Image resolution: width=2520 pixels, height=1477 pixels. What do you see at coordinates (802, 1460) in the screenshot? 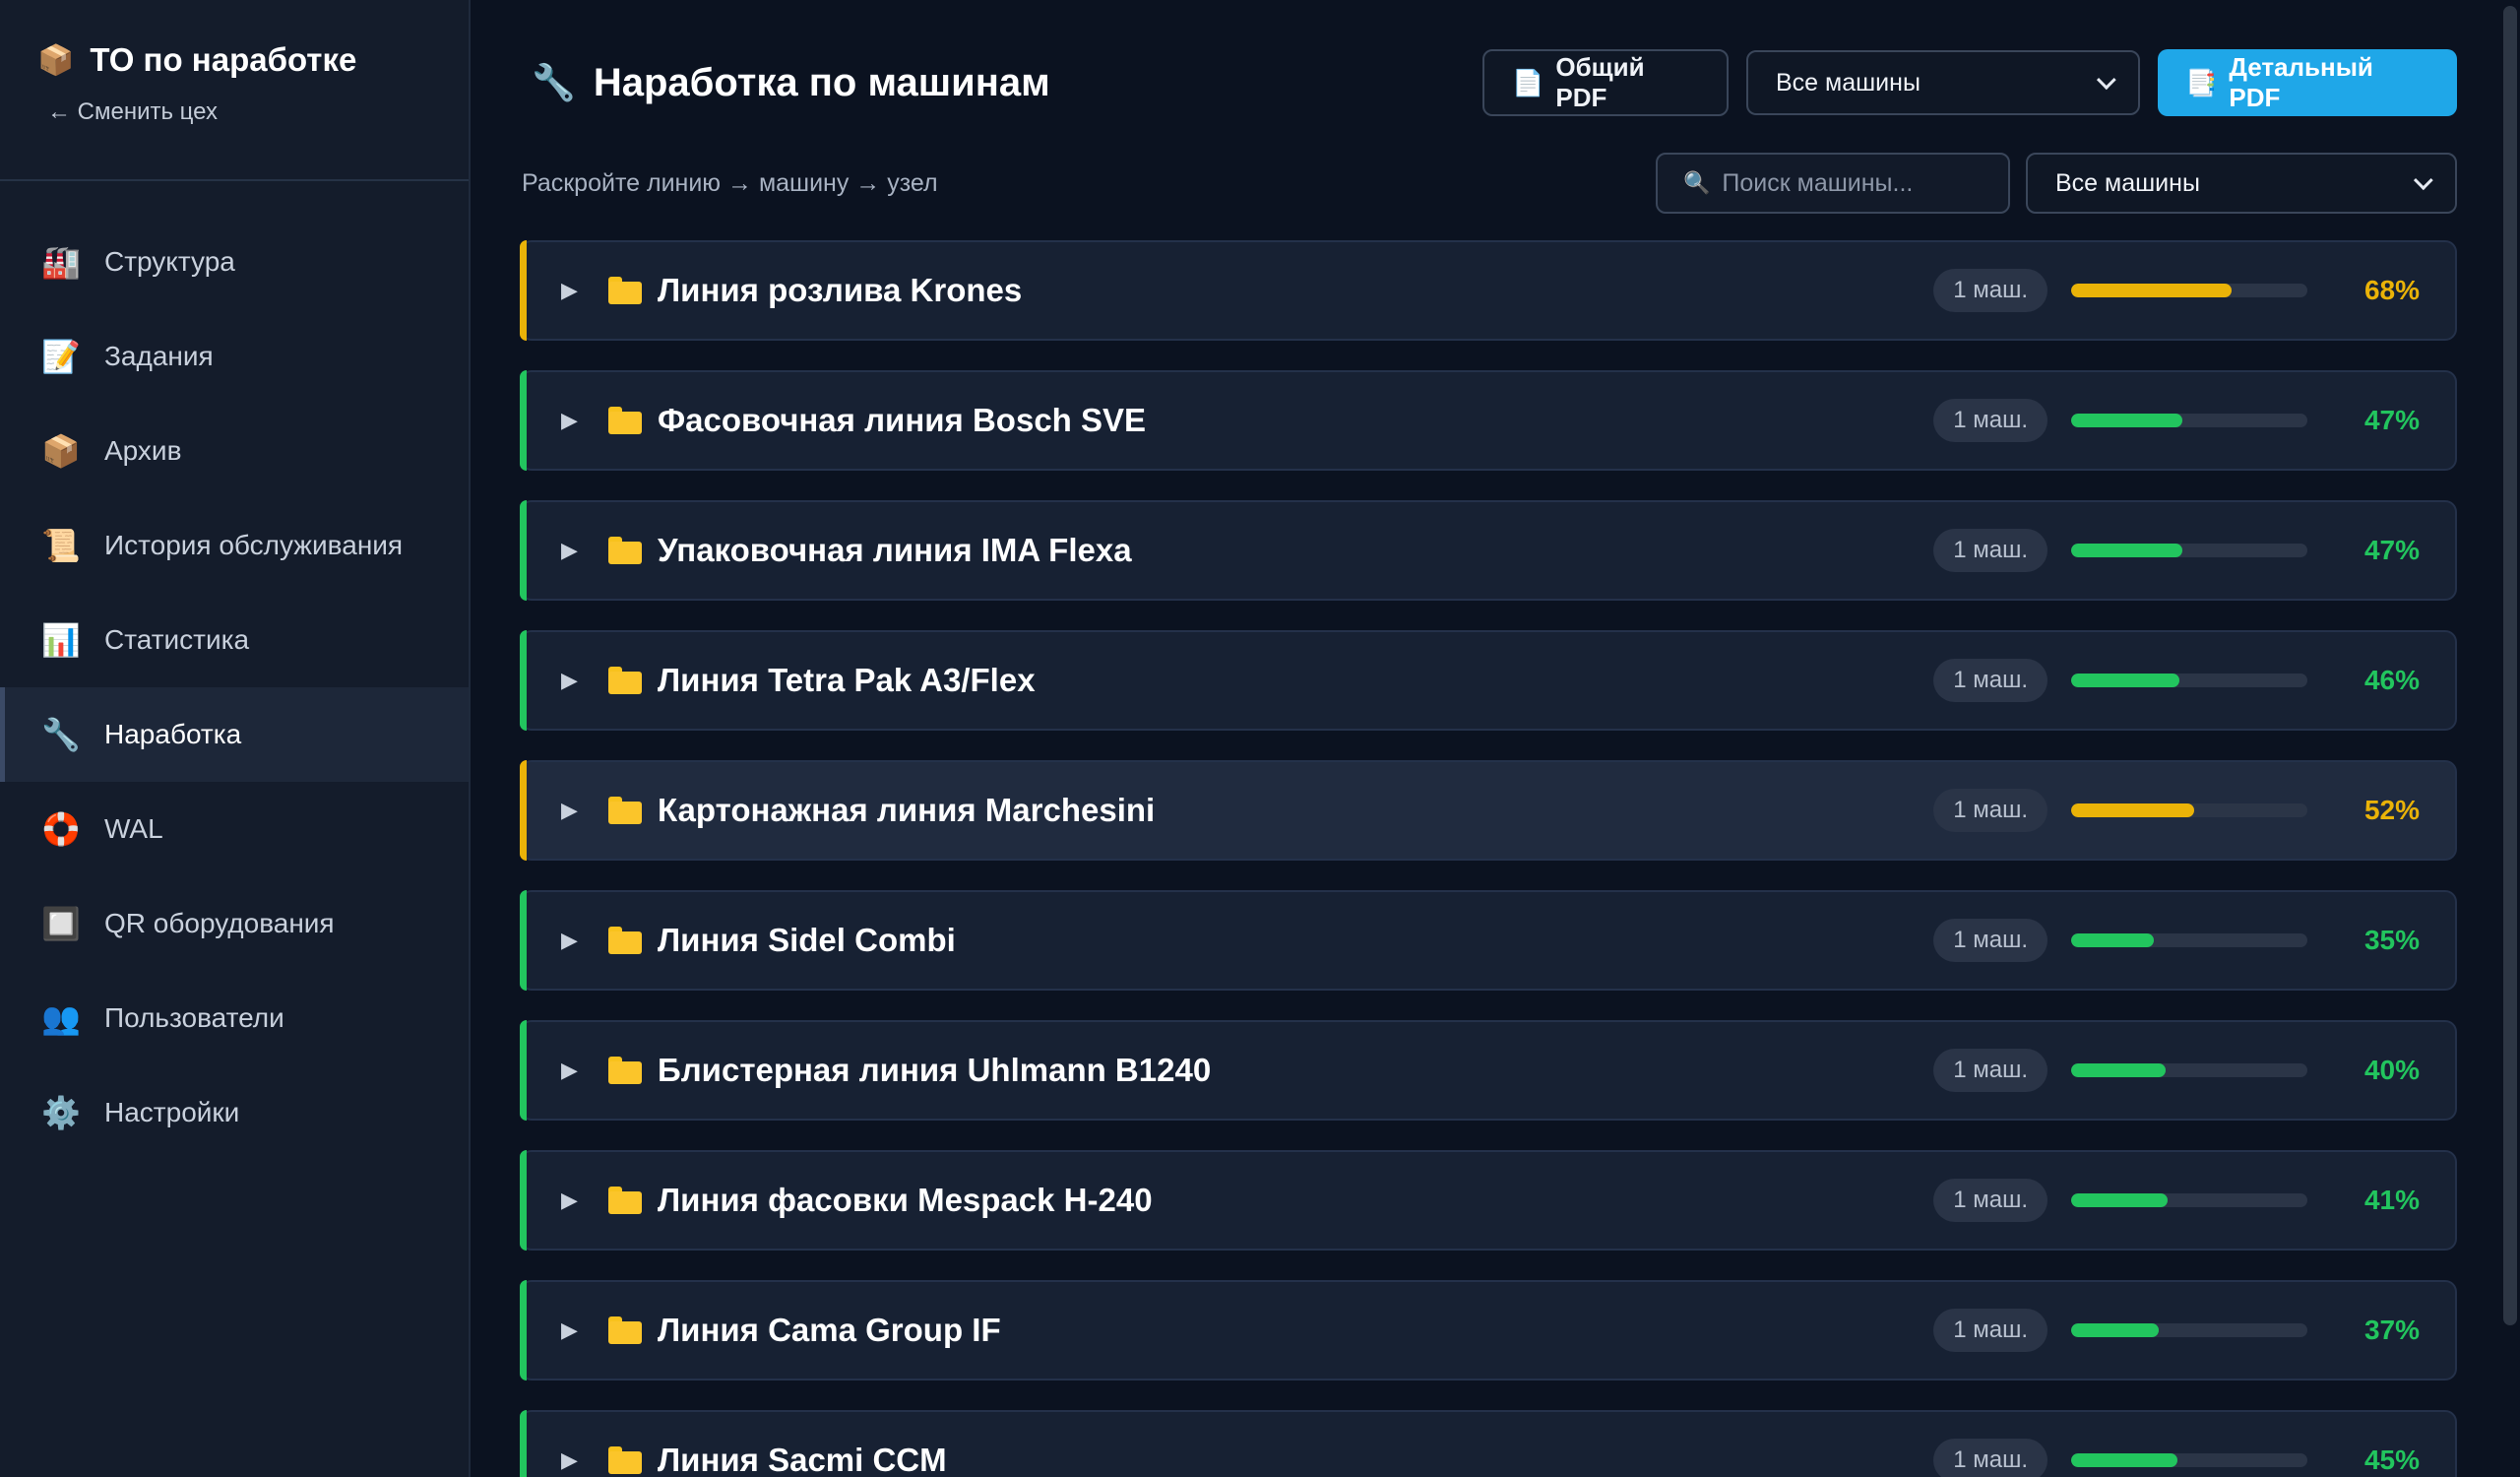
I see `line-name: Линия Sacmi CCM` at bounding box center [802, 1460].